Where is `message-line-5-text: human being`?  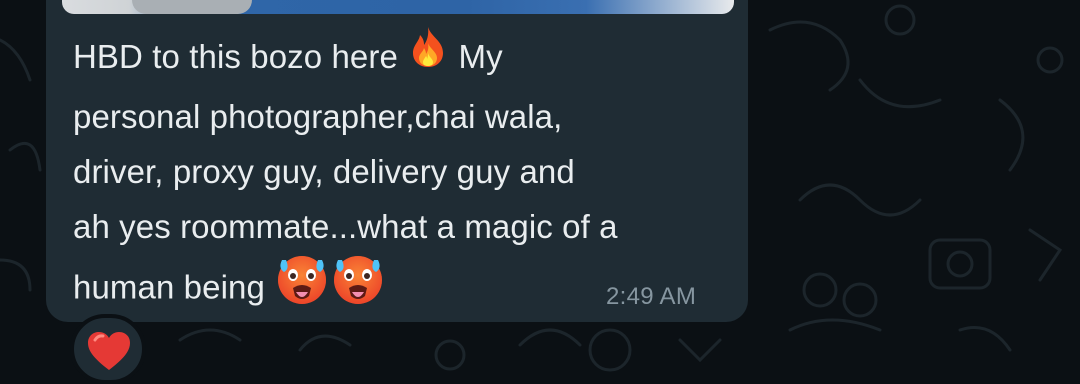
message-line-5-text: human being is located at coordinates (169, 287).